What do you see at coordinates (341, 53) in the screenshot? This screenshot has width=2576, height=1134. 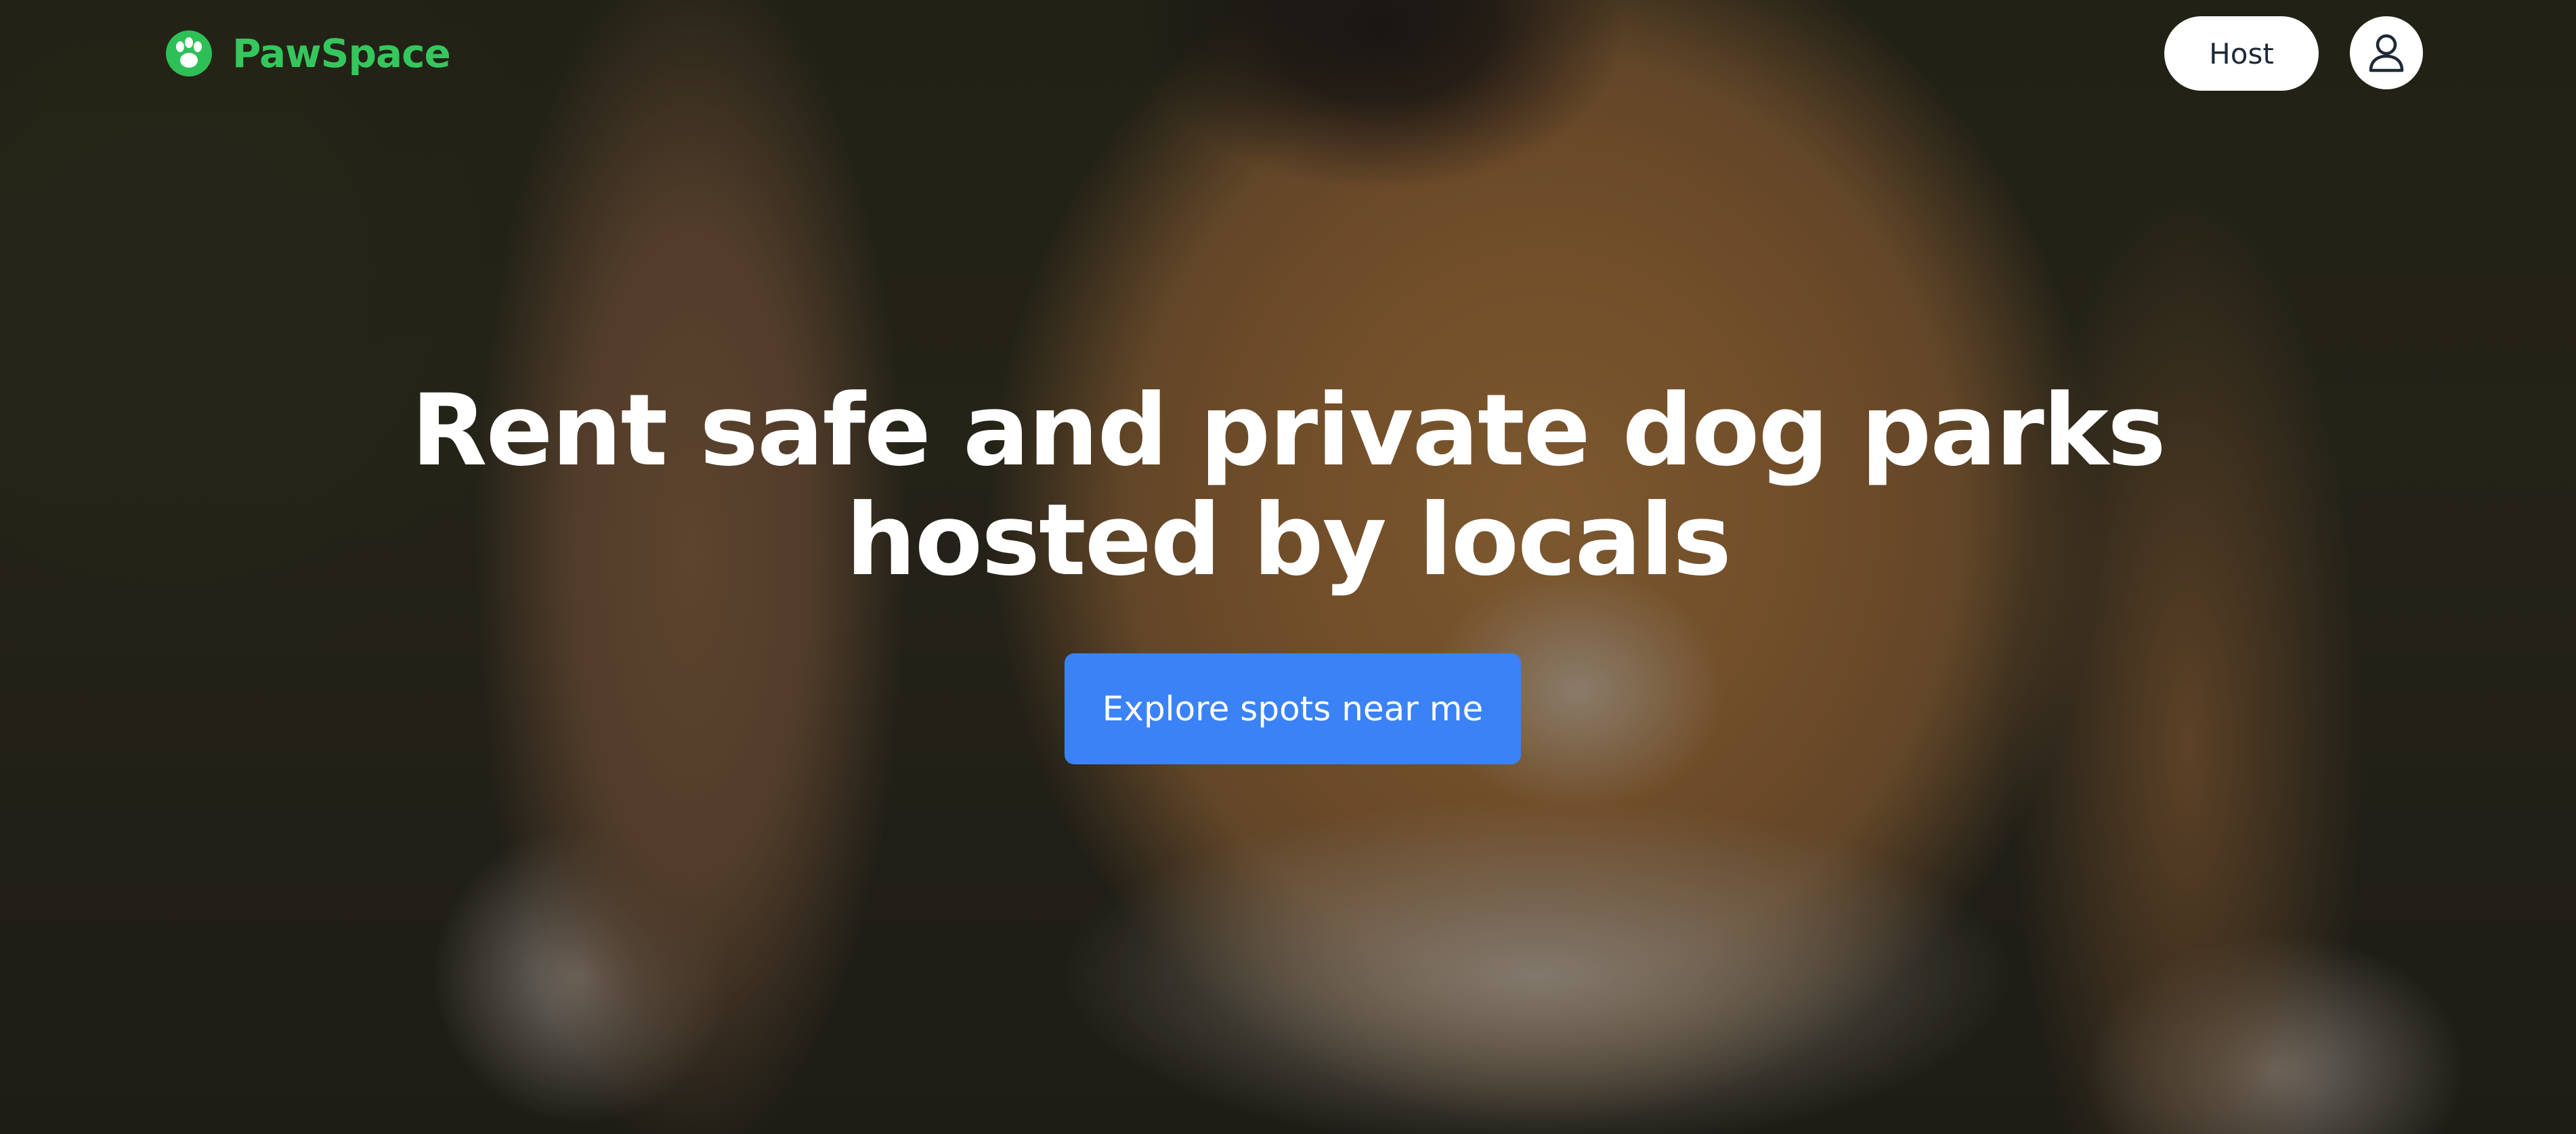 I see `brand-name: PawSpace` at bounding box center [341, 53].